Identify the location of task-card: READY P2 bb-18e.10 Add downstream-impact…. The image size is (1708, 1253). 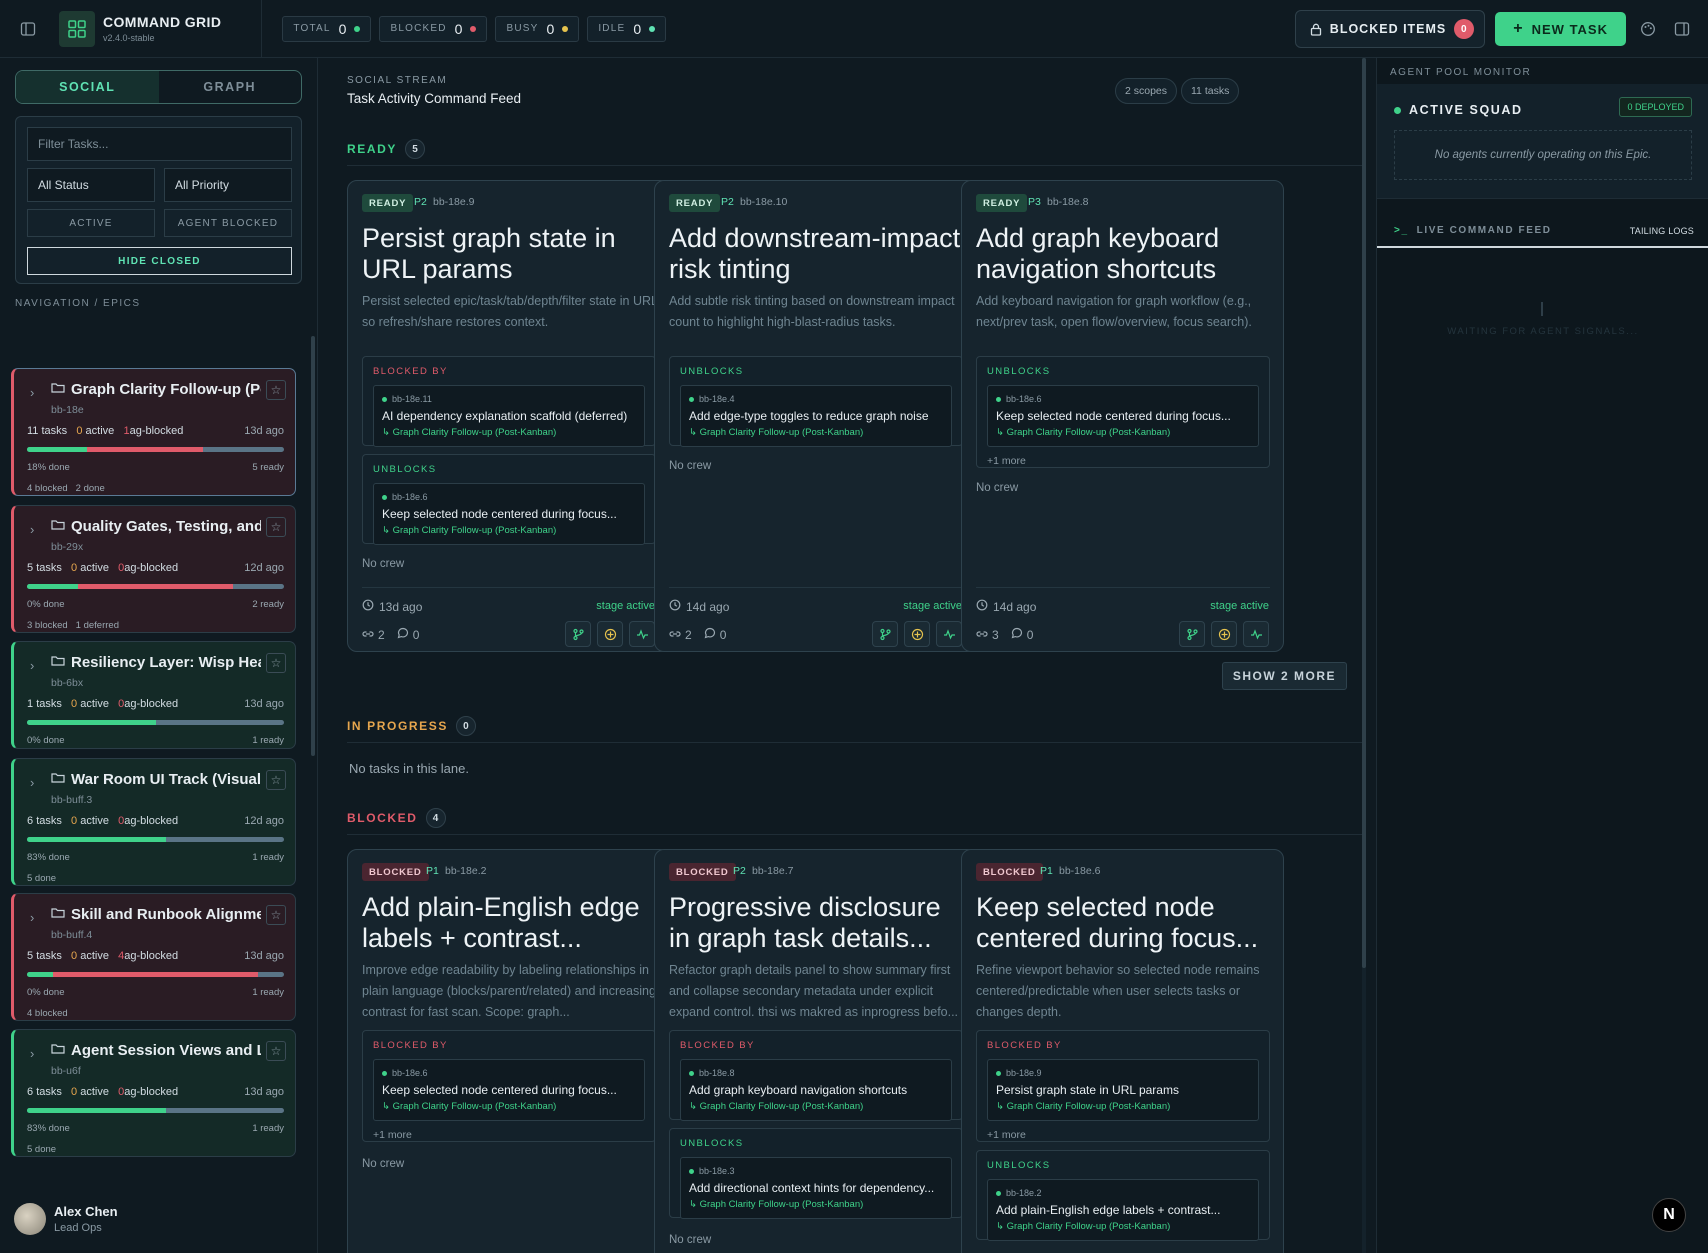
(815, 416).